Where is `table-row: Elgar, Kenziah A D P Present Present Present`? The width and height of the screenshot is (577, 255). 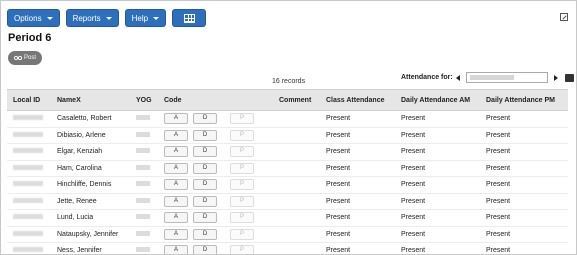
table-row: Elgar, Kenziah A D P Present Present Present is located at coordinates (287, 152).